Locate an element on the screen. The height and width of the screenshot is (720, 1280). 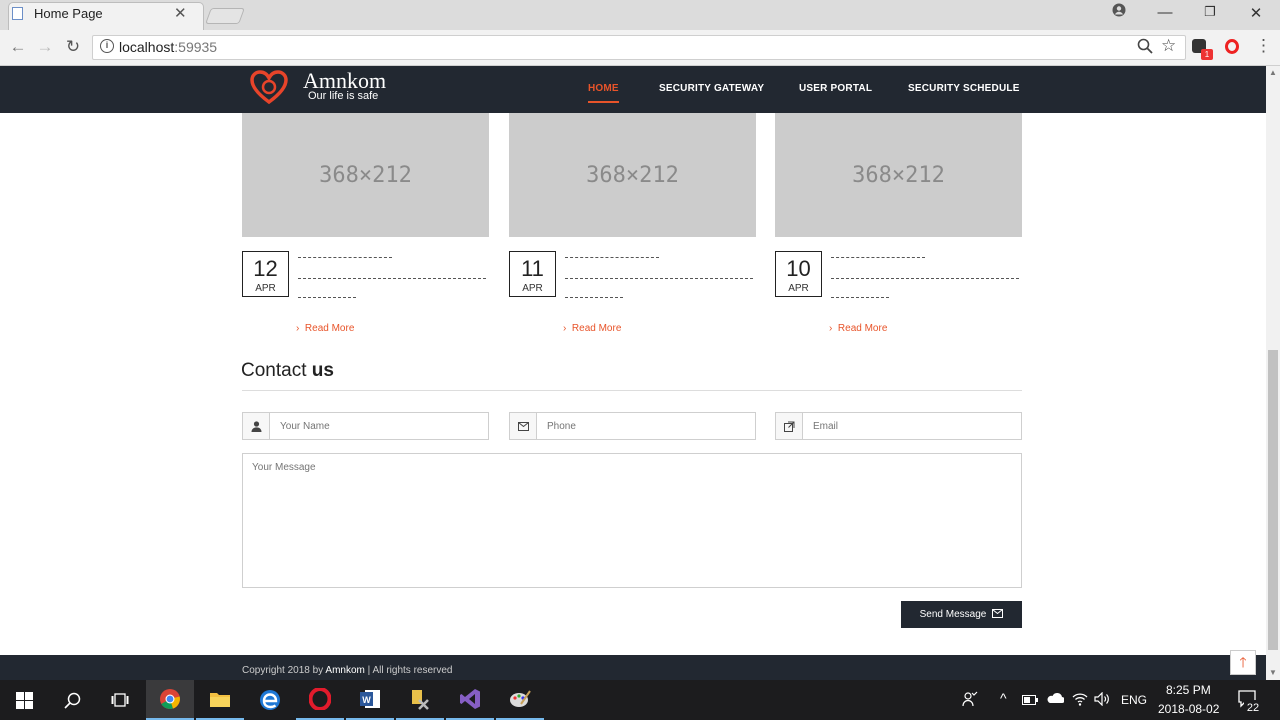
name-field is located at coordinates (365, 426).